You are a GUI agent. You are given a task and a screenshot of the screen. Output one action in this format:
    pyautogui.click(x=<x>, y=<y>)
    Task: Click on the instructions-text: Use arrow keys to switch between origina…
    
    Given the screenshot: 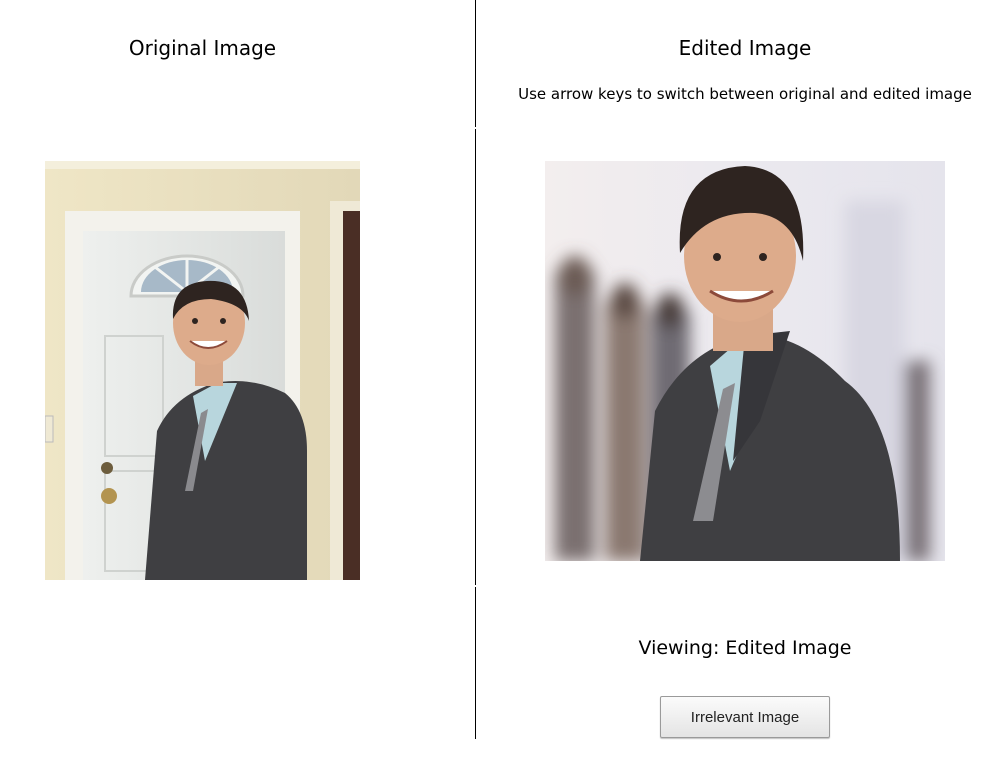 What is the action you would take?
    pyautogui.click(x=745, y=94)
    